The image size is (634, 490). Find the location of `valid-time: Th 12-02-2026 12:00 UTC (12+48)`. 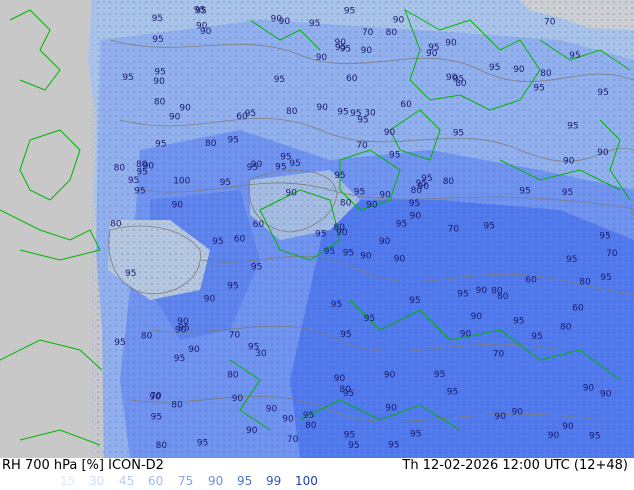

valid-time: Th 12-02-2026 12:00 UTC (12+48) is located at coordinates (515, 465).